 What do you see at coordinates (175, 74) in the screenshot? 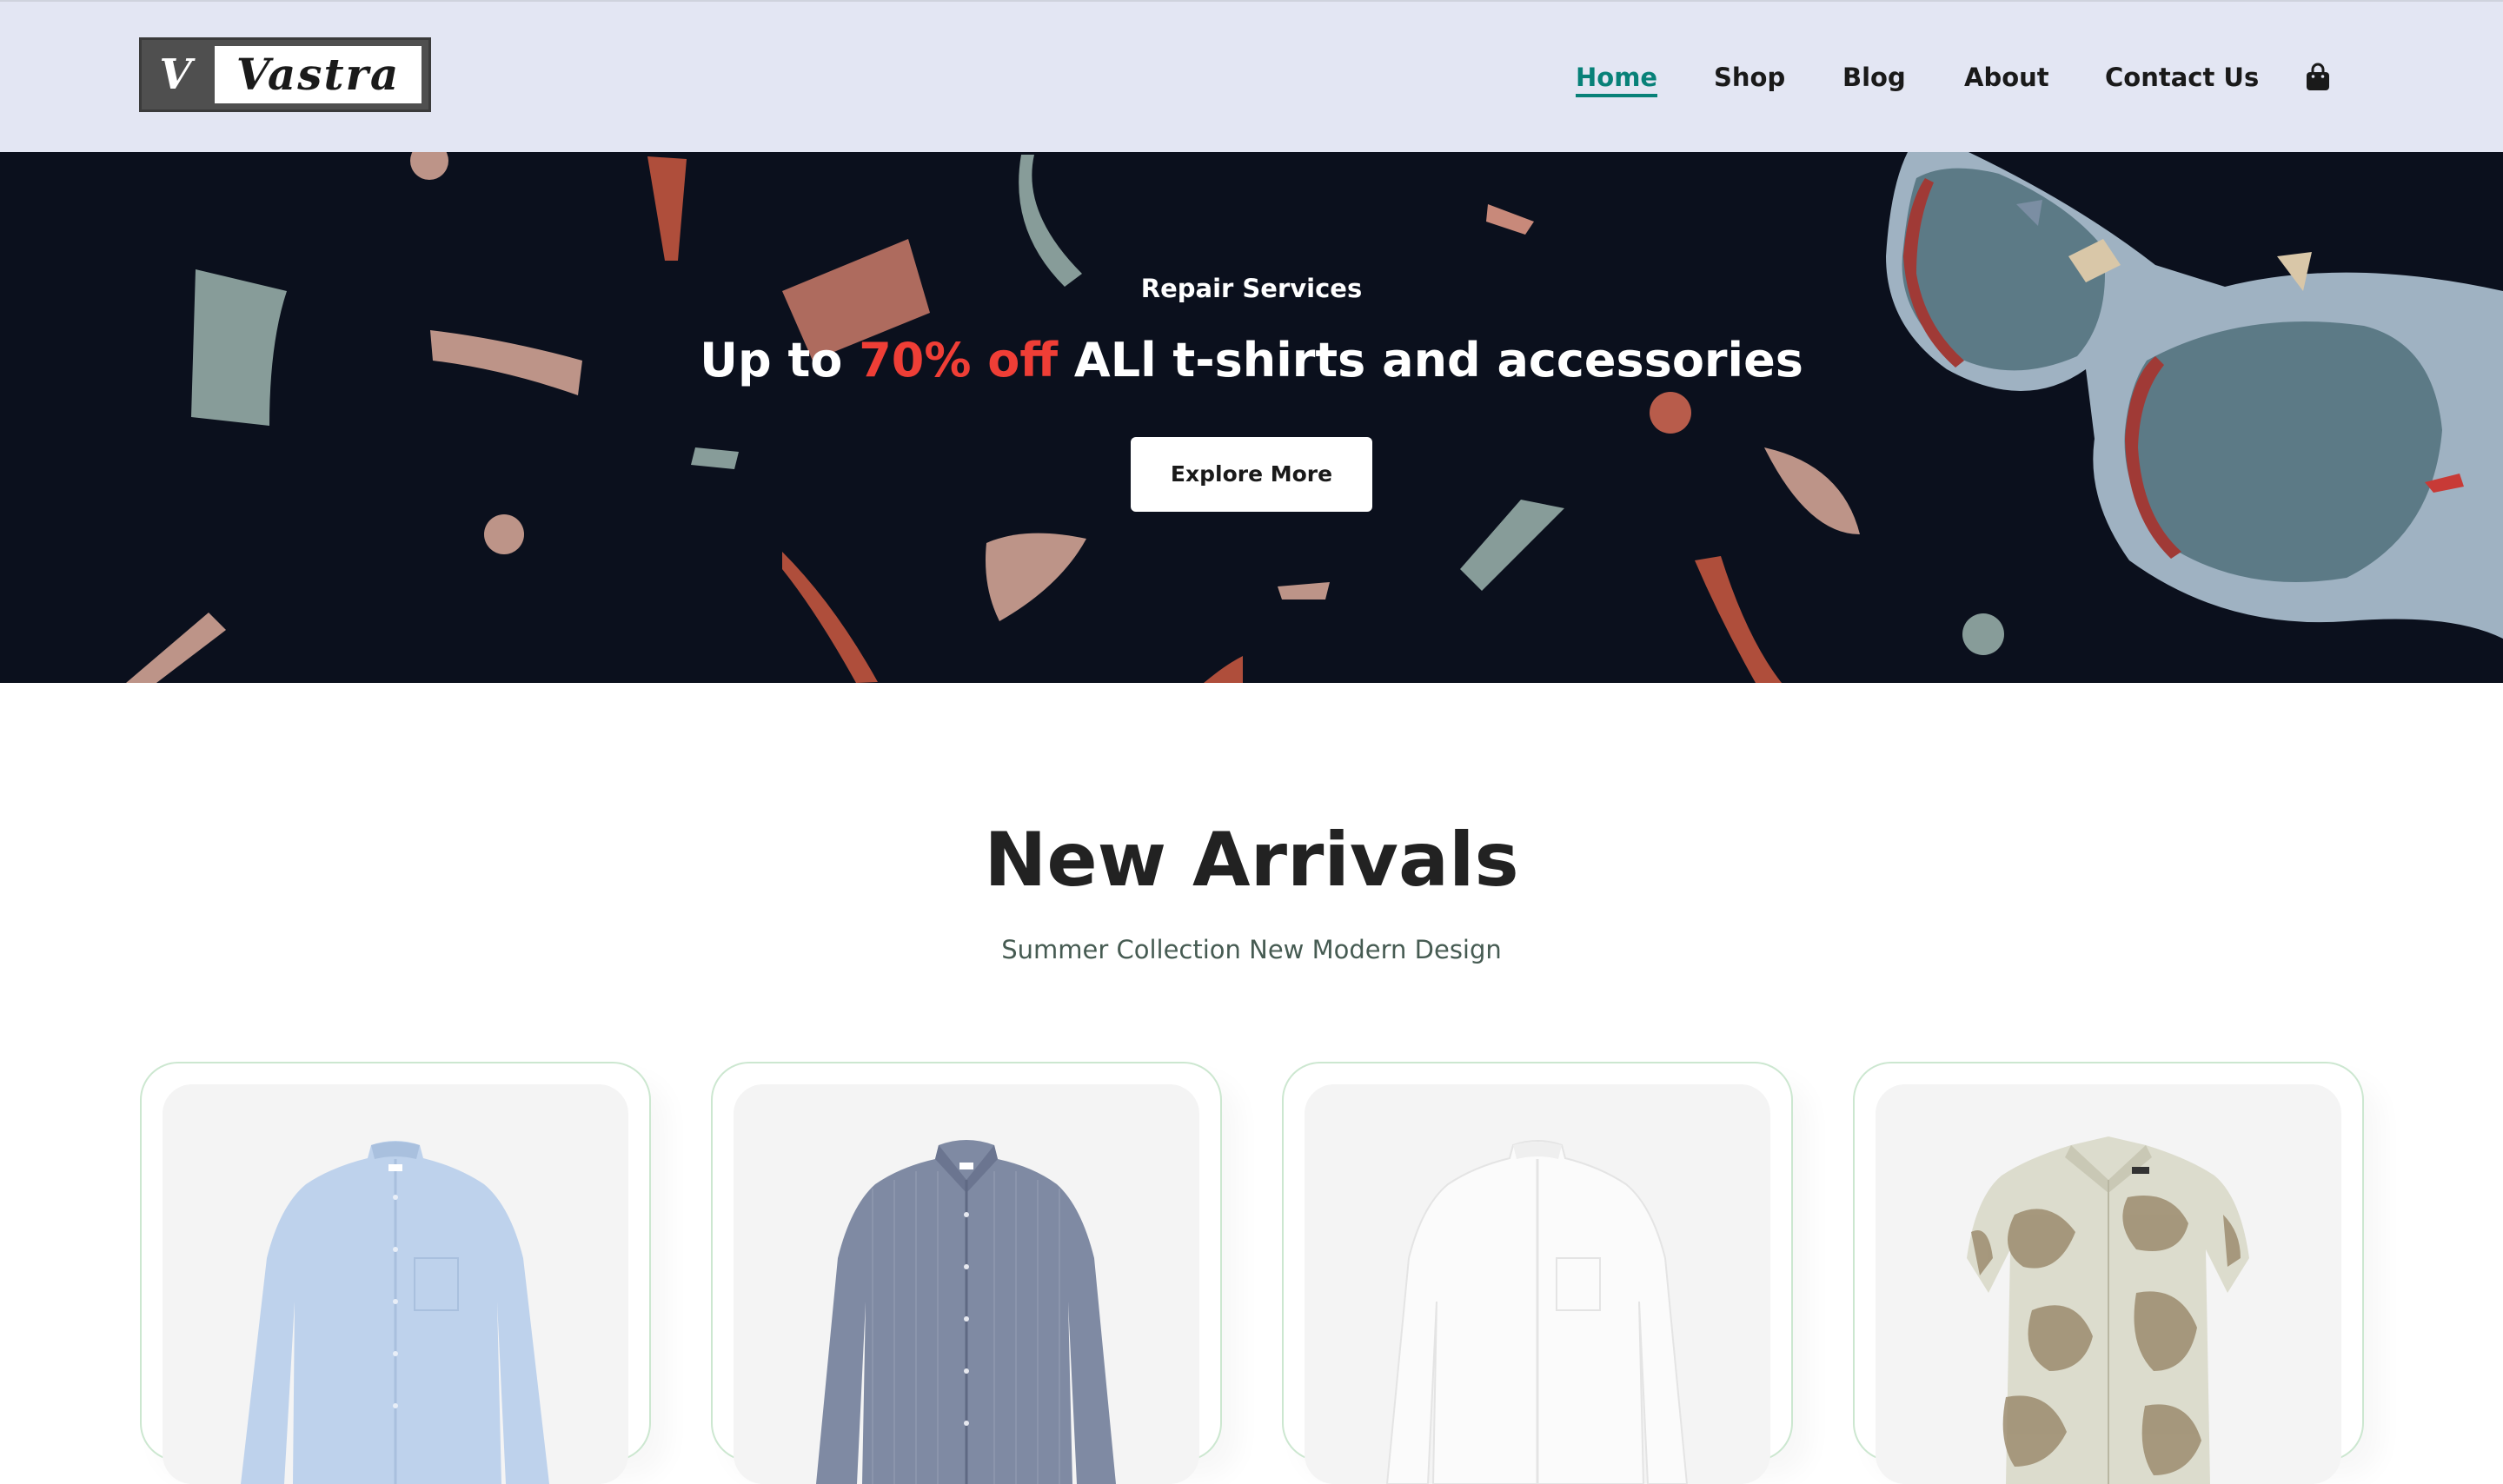
I see `logo-initial: V` at bounding box center [175, 74].